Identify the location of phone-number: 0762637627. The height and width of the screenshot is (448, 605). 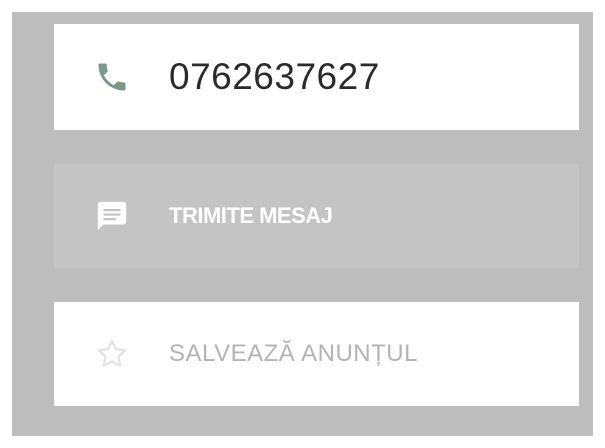
(274, 77).